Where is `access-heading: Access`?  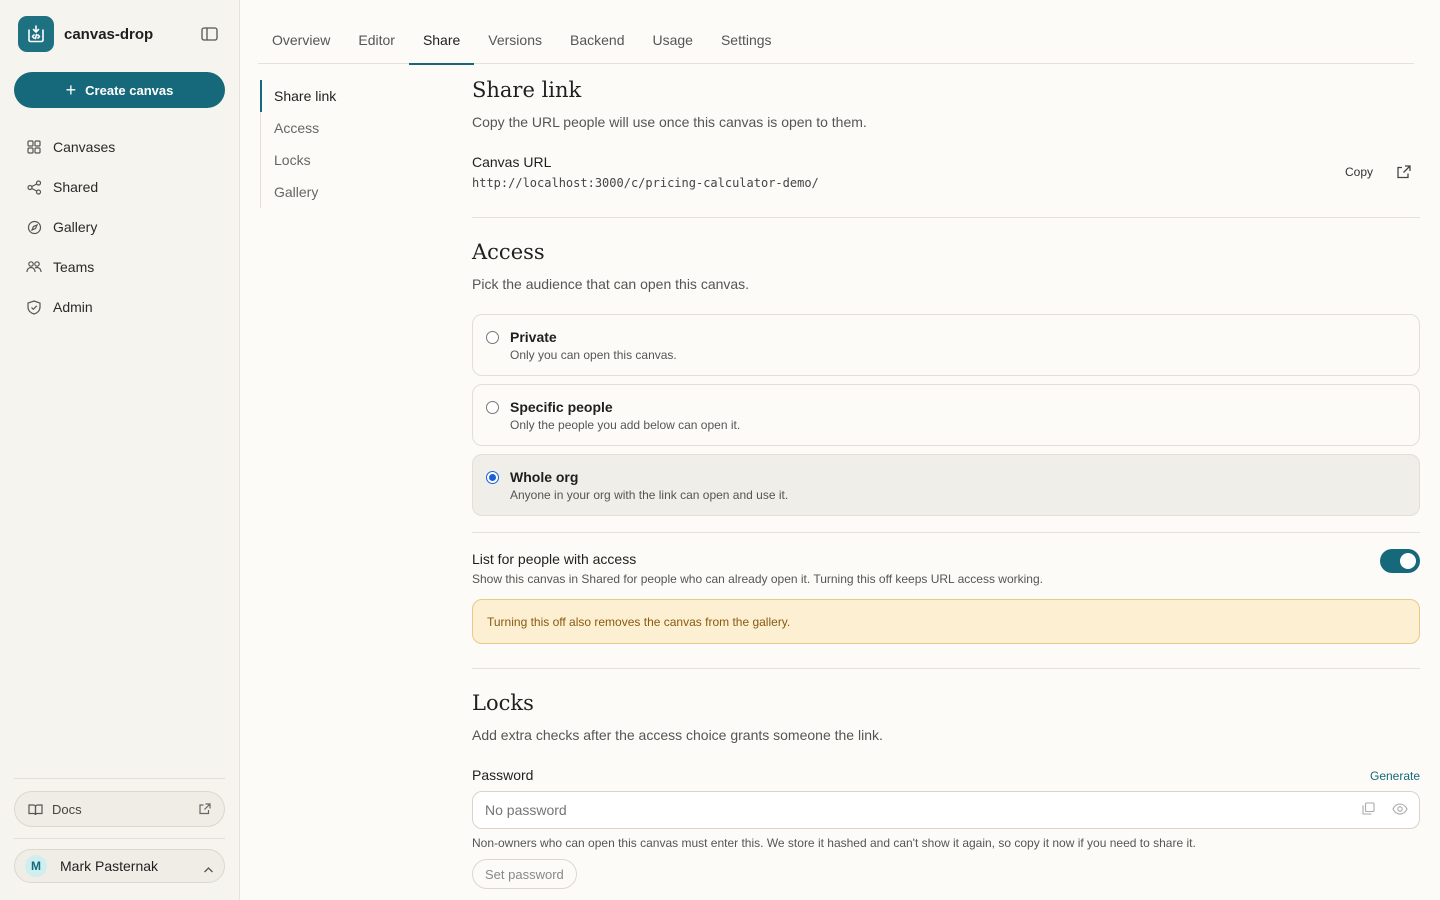 access-heading: Access is located at coordinates (508, 252).